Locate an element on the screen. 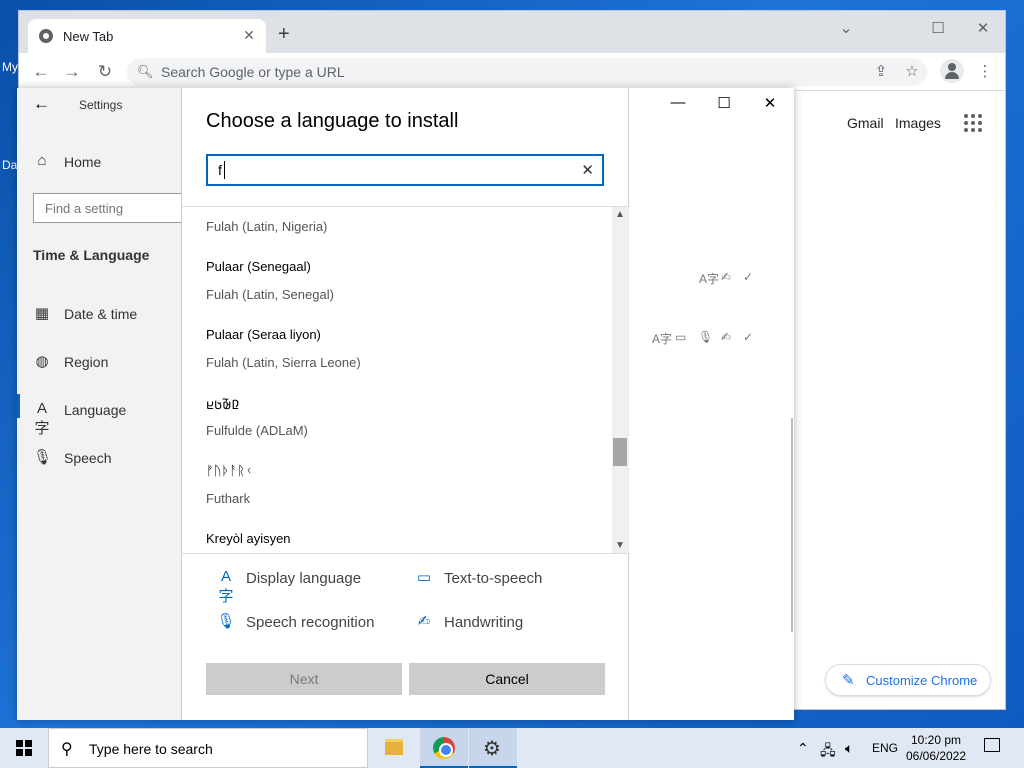 Image resolution: width=1024 pixels, height=768 pixels. date-time-icon: ▦ is located at coordinates (42, 313).